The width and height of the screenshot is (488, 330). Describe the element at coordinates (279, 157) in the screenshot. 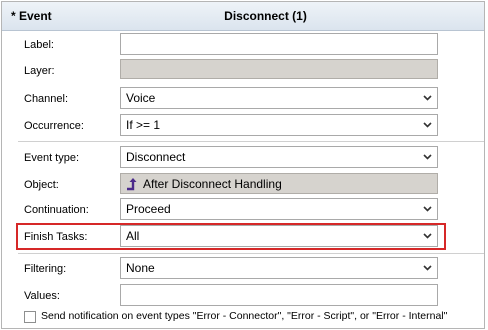

I see `event-type-select: Disconnect` at that location.